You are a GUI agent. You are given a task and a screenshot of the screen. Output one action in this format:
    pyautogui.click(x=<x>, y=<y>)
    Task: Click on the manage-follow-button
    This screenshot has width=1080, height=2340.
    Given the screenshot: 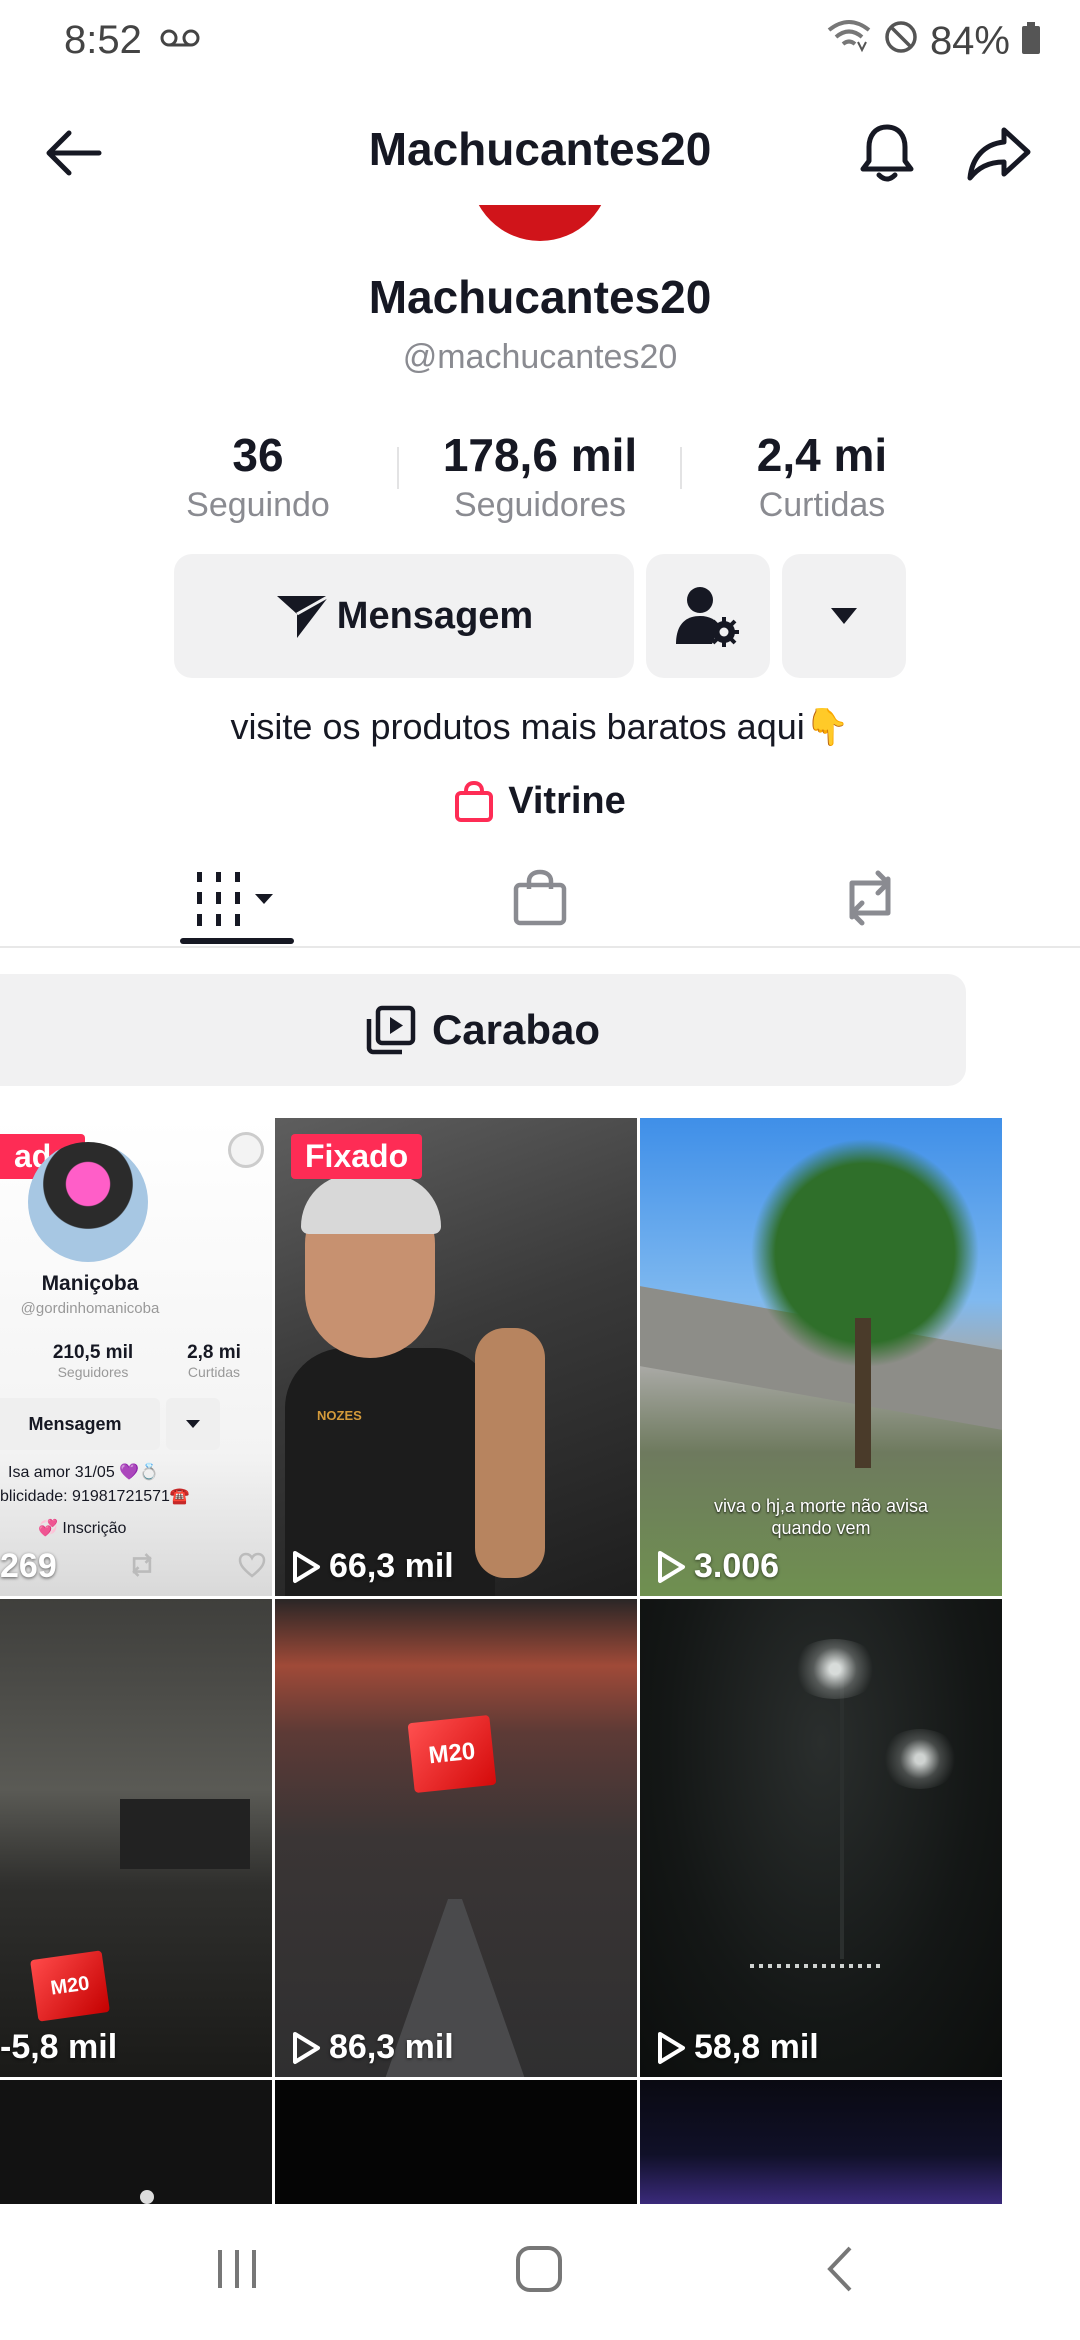 What is the action you would take?
    pyautogui.click(x=708, y=616)
    